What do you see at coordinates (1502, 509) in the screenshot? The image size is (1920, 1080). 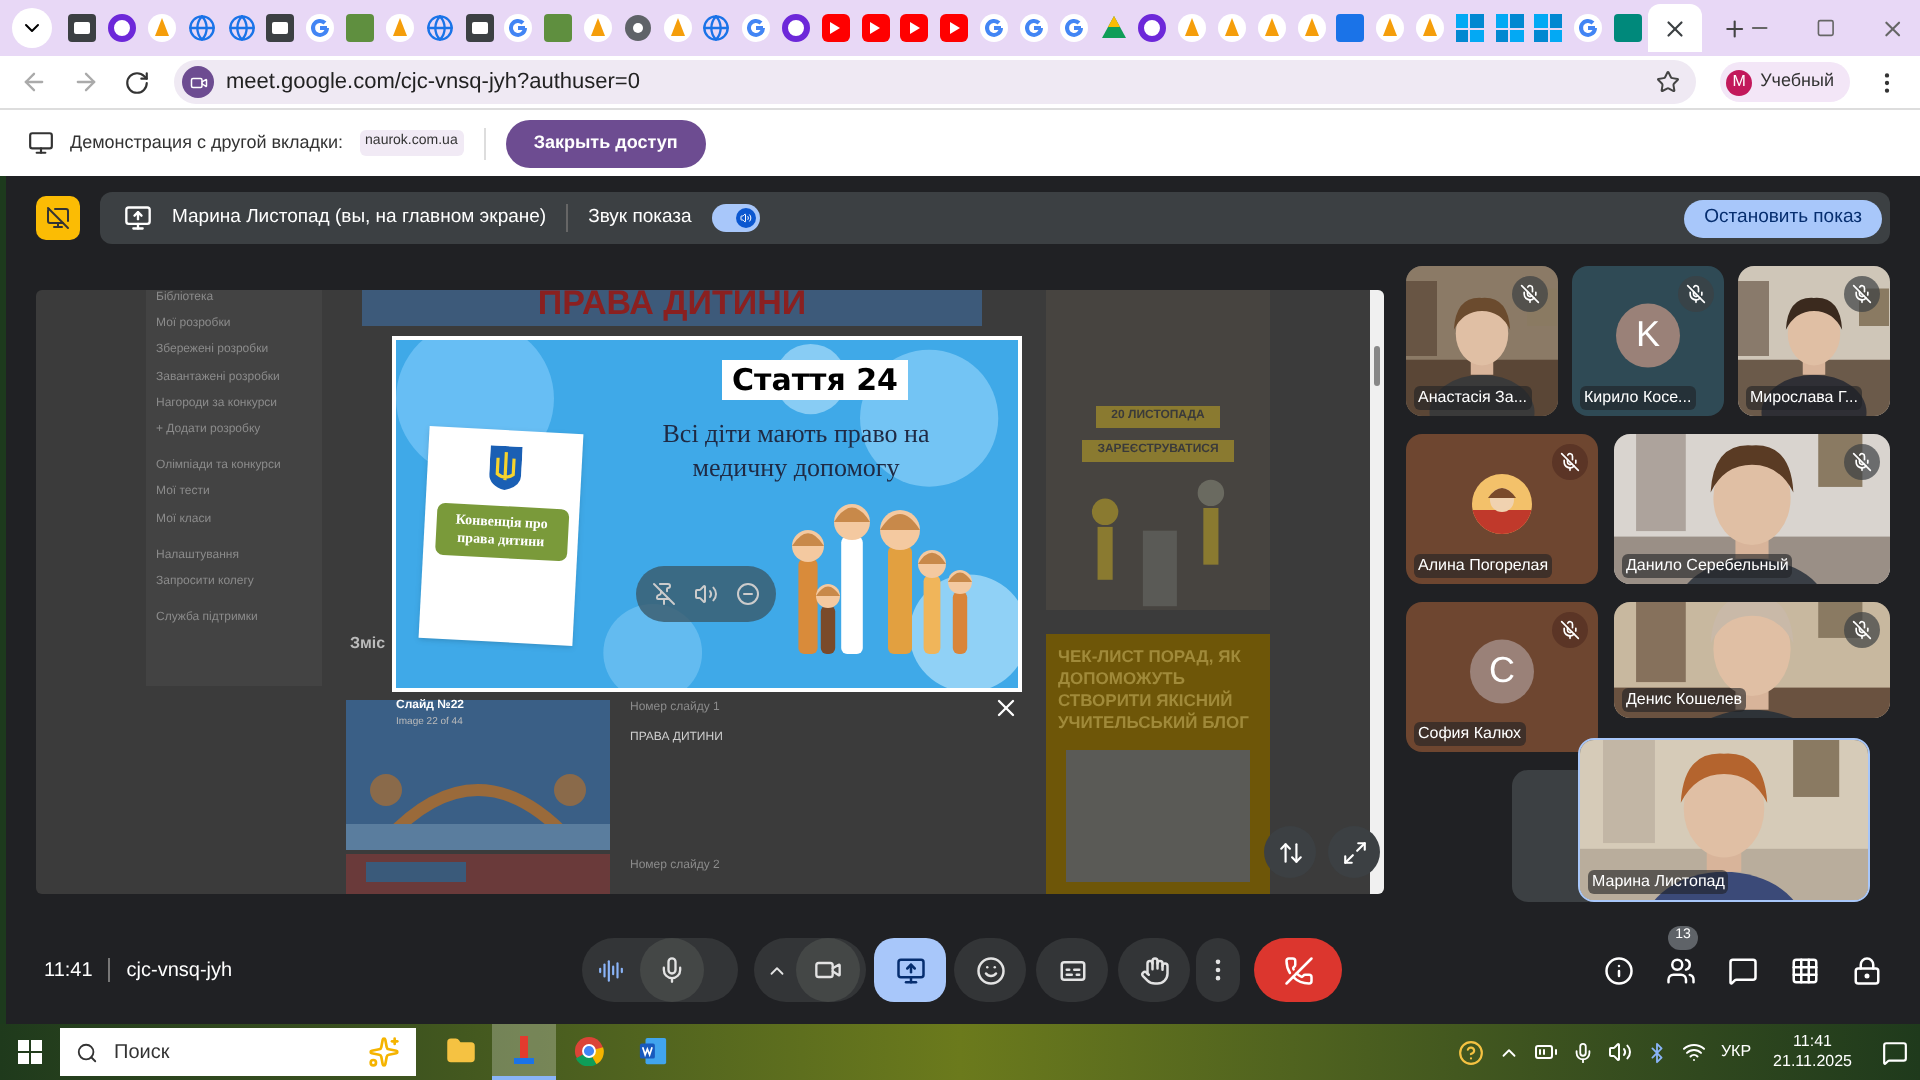 I see `participant-tile: Алина Погорелая` at bounding box center [1502, 509].